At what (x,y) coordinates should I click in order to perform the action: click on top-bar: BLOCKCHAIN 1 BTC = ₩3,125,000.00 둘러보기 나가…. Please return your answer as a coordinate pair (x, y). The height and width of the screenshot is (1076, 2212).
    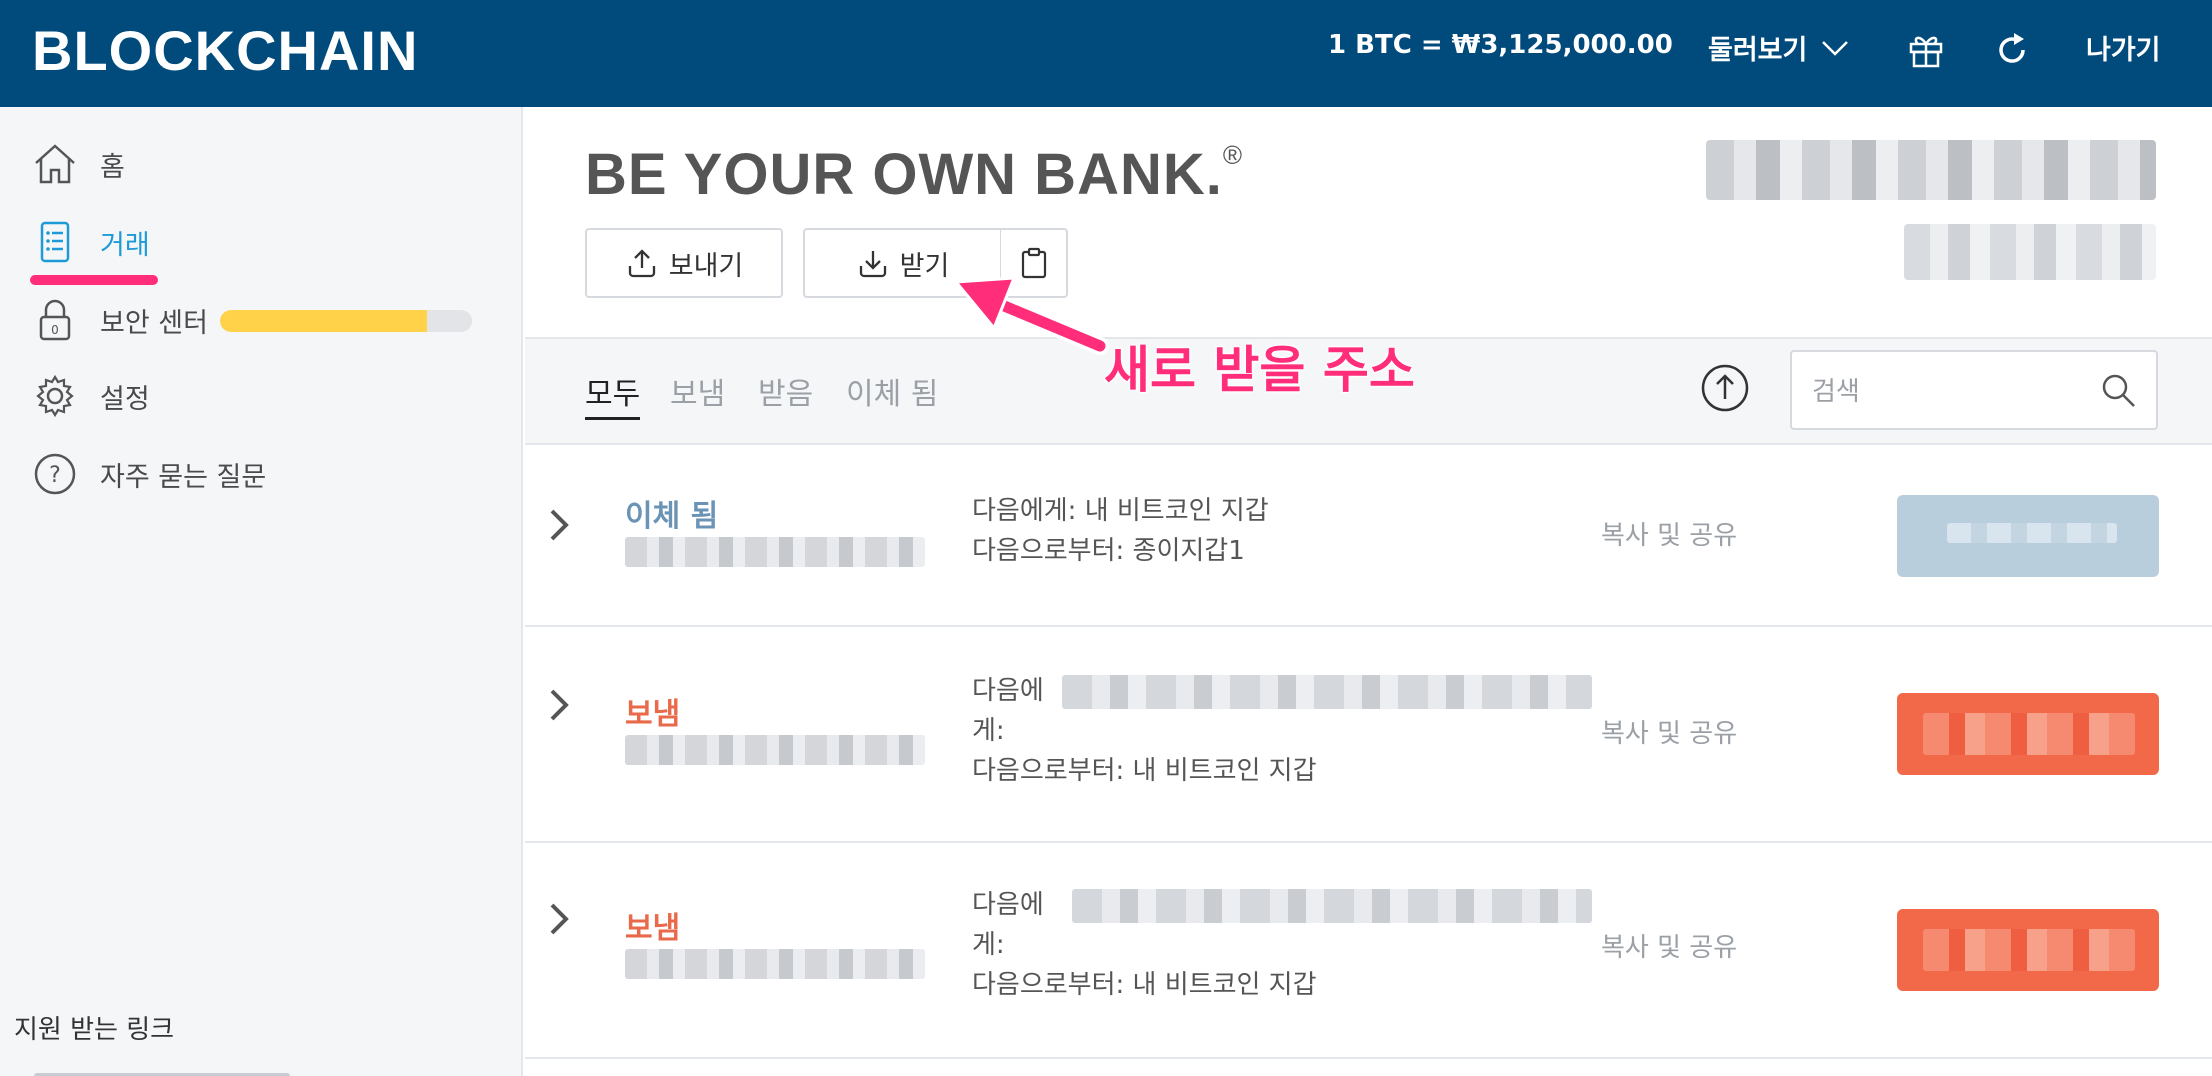
    Looking at the image, I should click on (1106, 53).